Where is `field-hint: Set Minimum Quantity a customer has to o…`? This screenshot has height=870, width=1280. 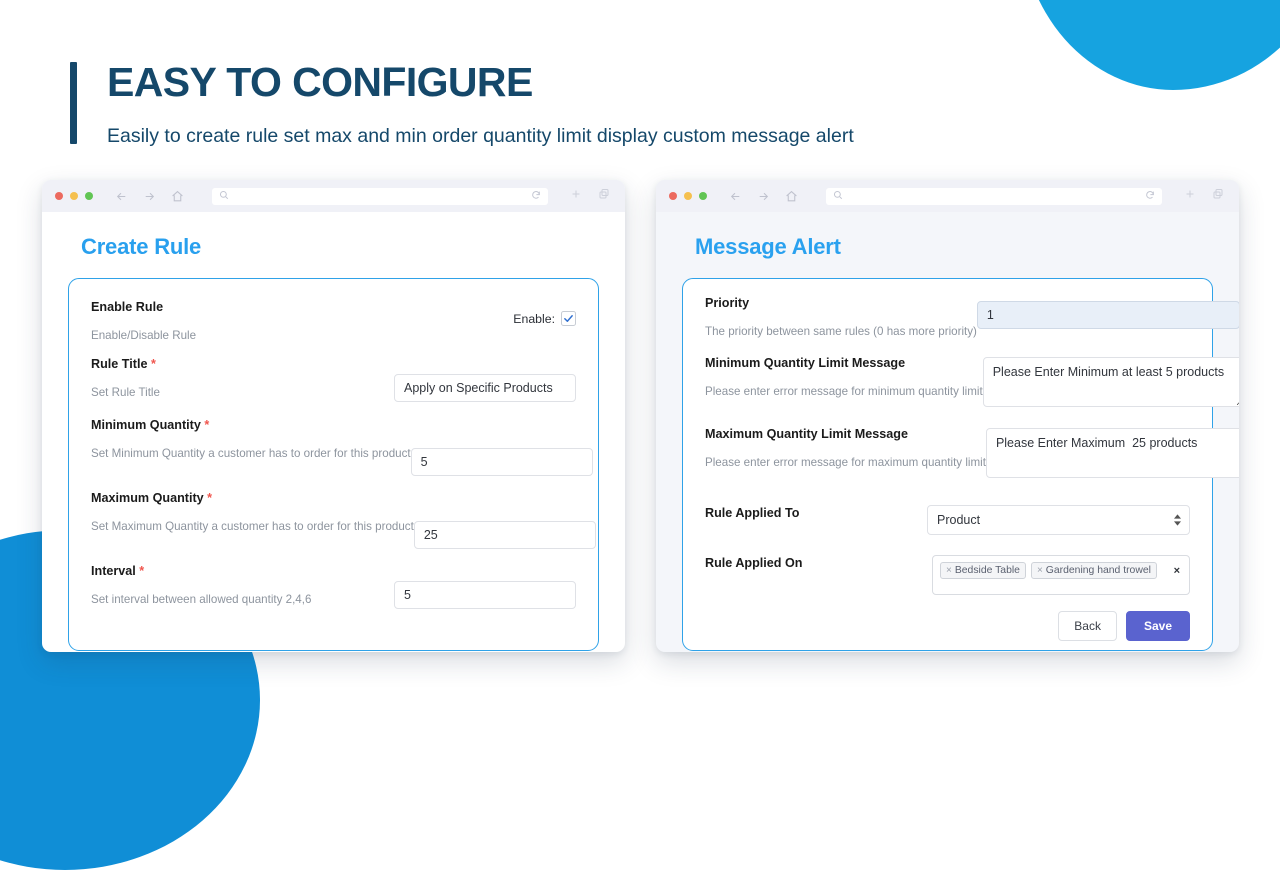
field-hint: Set Minimum Quantity a customer has to o… is located at coordinates (251, 453).